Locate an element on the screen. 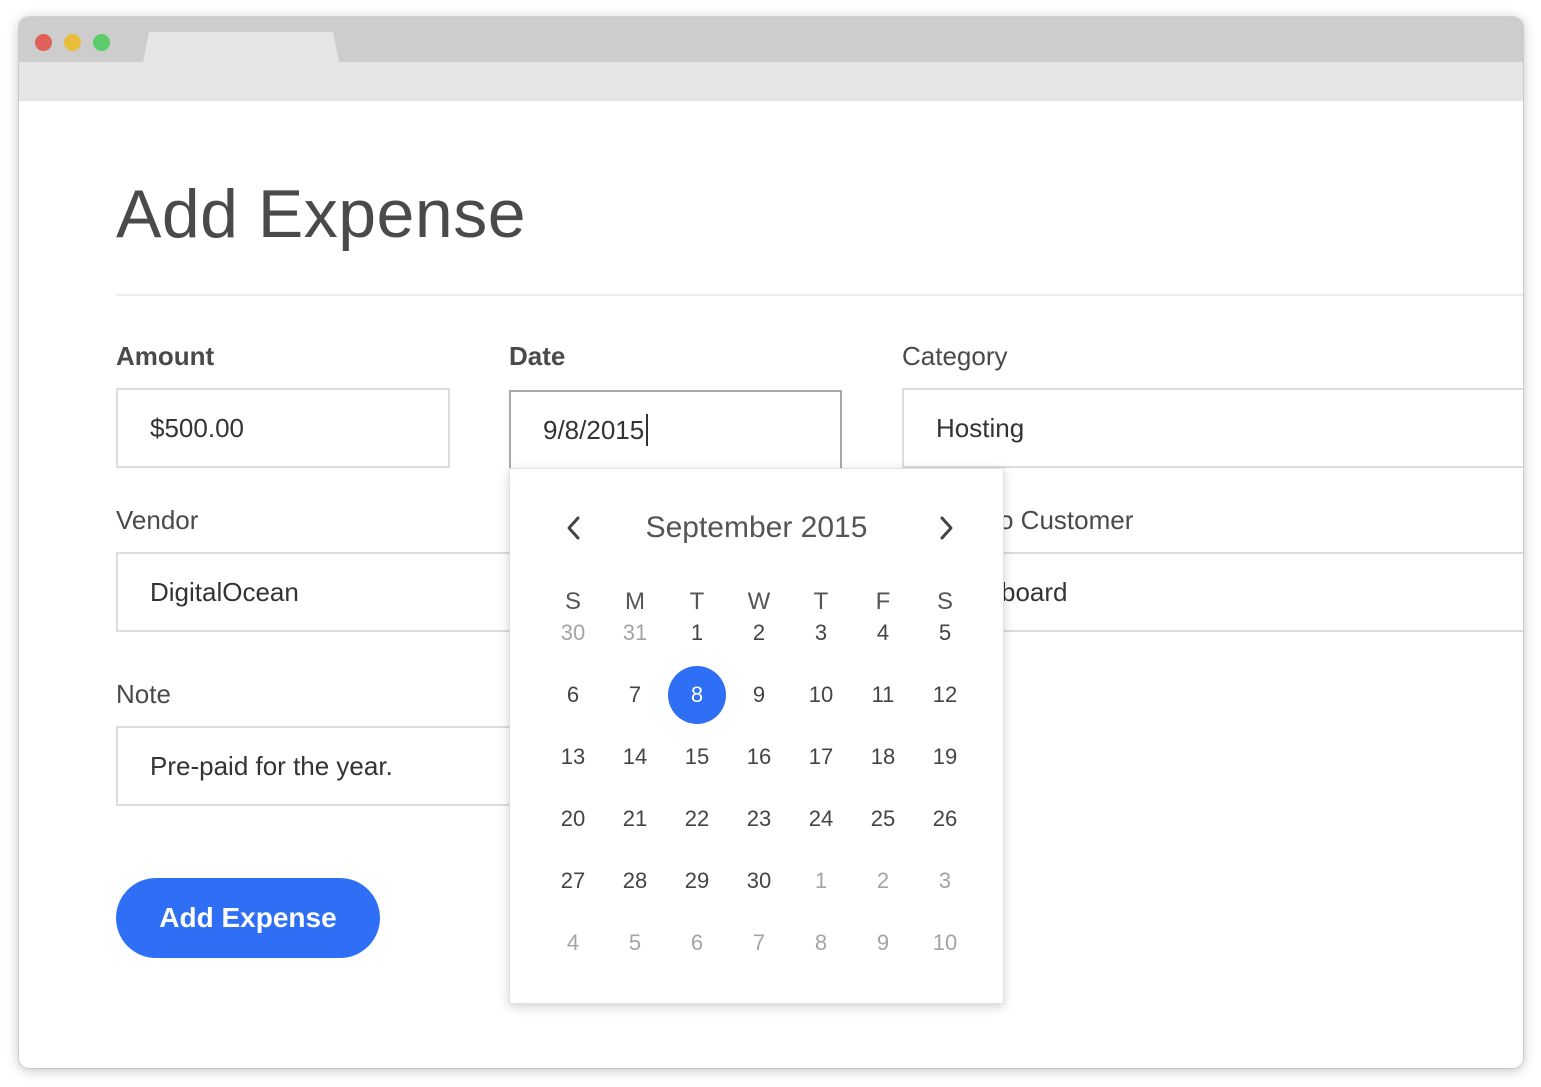 The height and width of the screenshot is (1087, 1541). calendar-day: 14 is located at coordinates (635, 757).